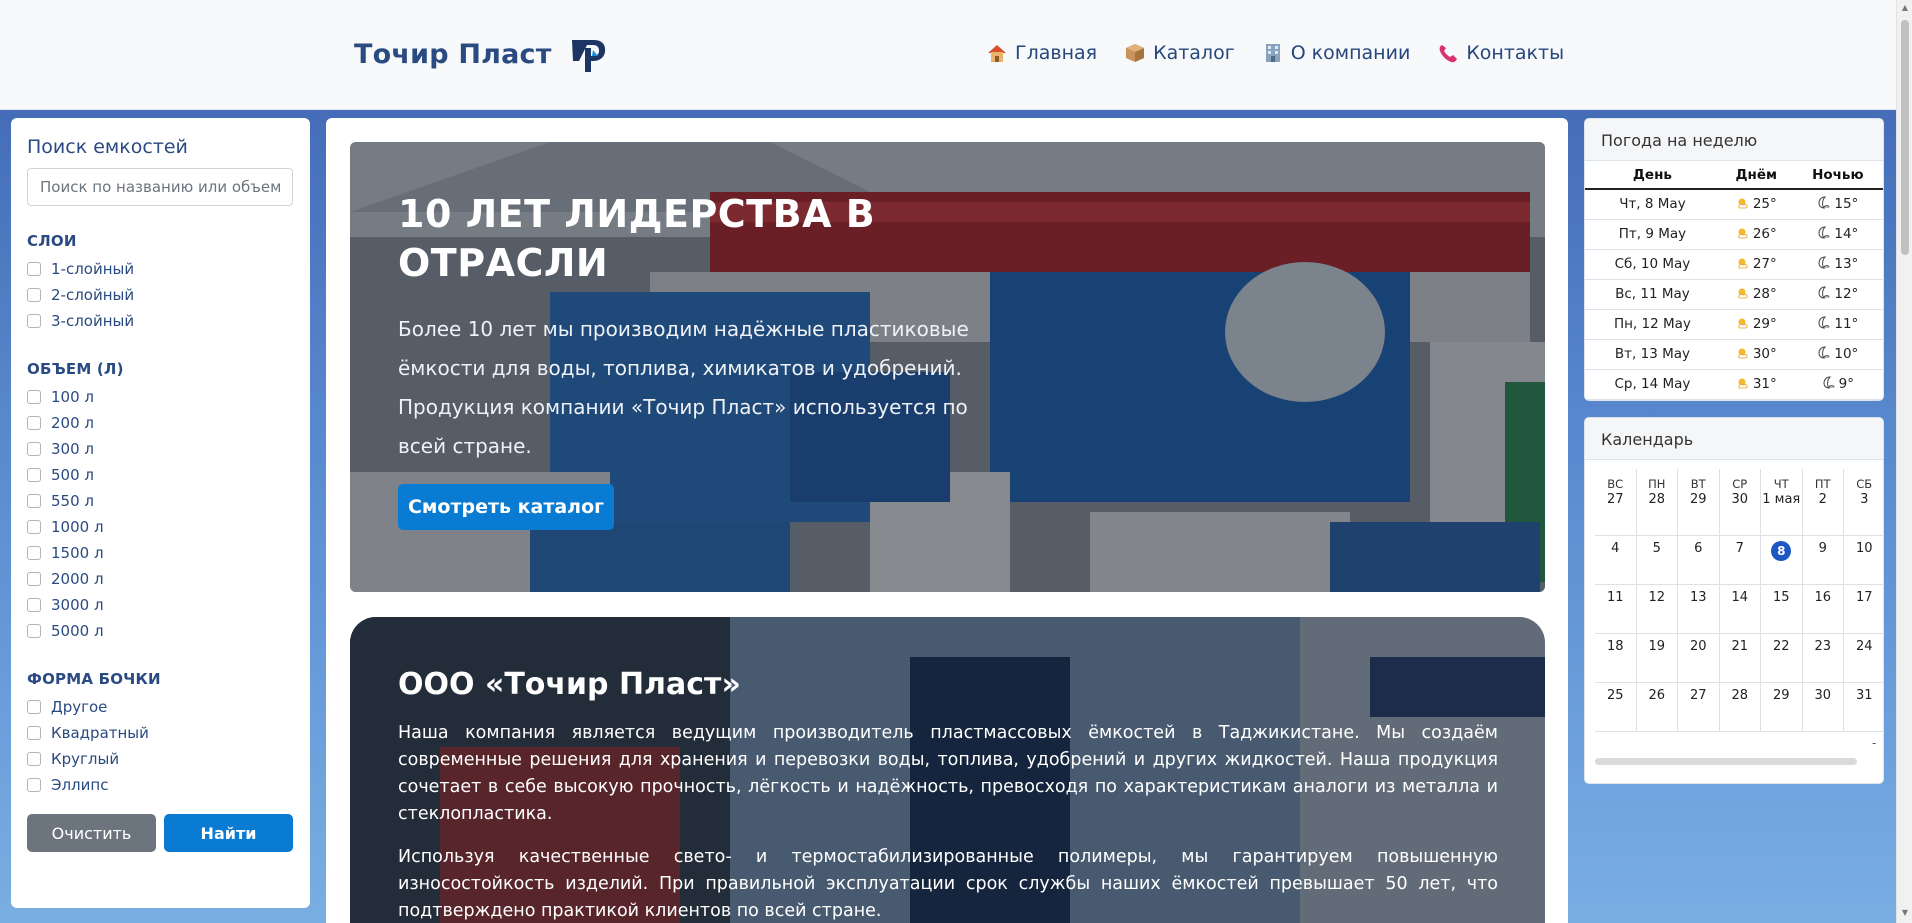 Image resolution: width=1912 pixels, height=923 pixels. Describe the element at coordinates (160, 707) in the screenshot. I see `shape-option: Другое` at that location.